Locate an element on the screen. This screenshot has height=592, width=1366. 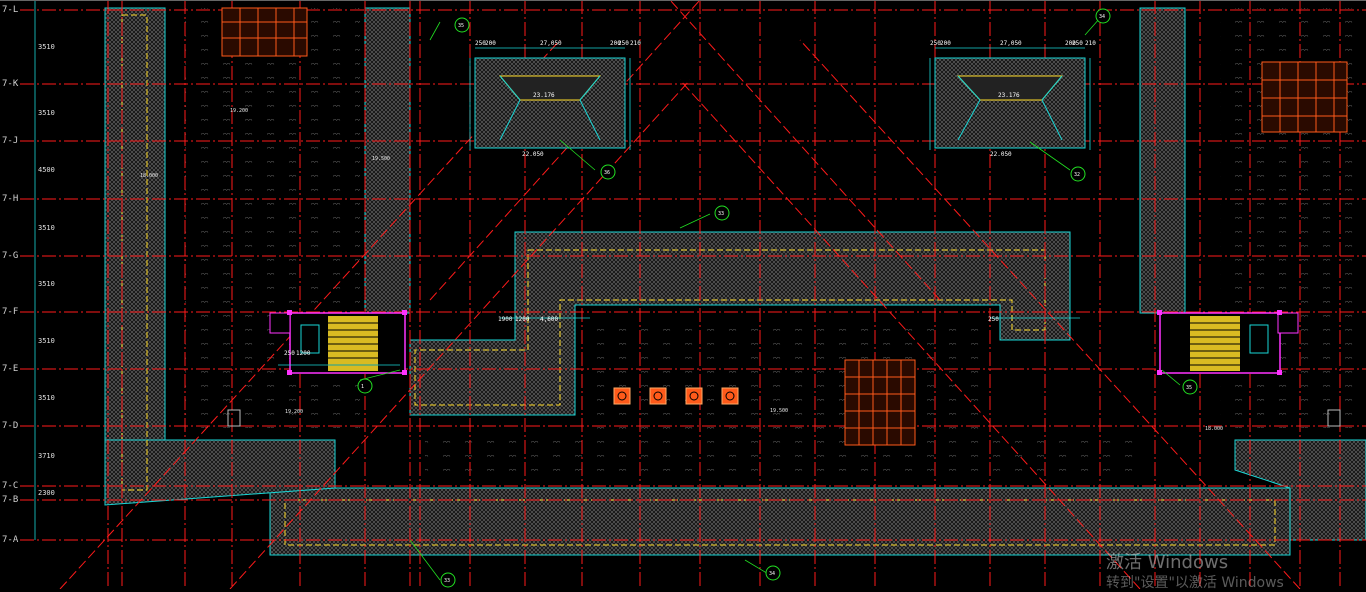
skylight-right is located at coordinates (1010, 103).